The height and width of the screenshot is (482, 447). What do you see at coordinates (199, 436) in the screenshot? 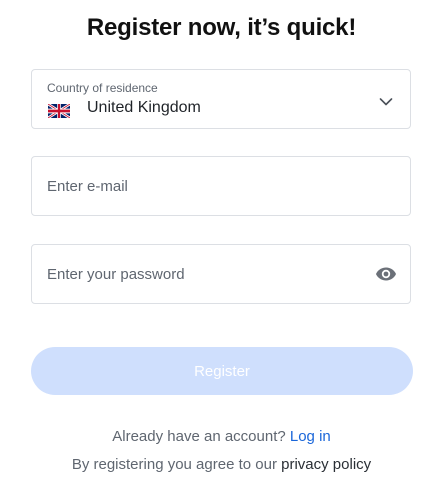
I see `login-prompt-text: Already have an account?` at bounding box center [199, 436].